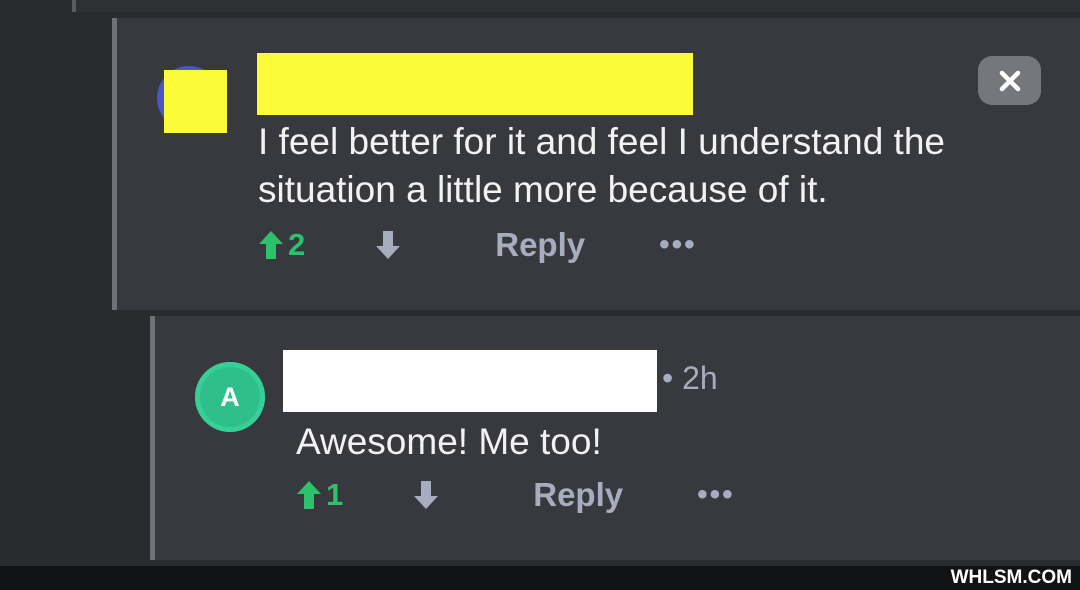 The image size is (1080, 590). I want to click on top-strip, so click(577, 6).